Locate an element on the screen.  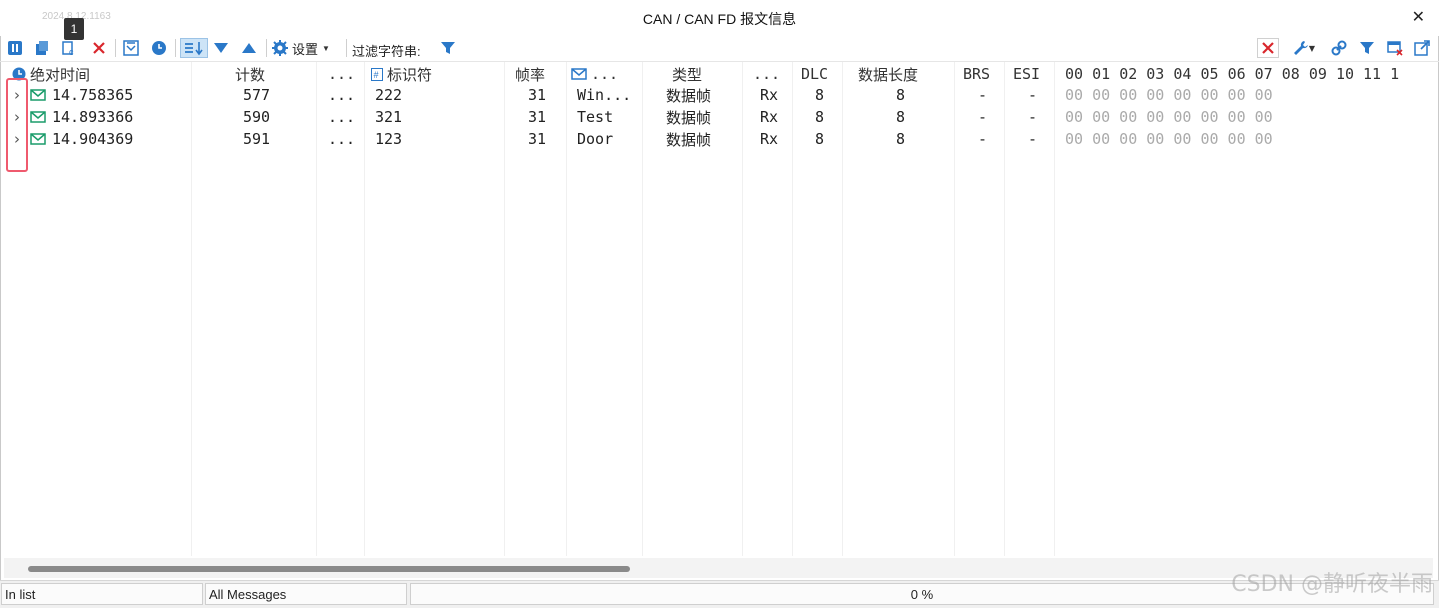
header-label: 帧率 is located at coordinates (530, 75).